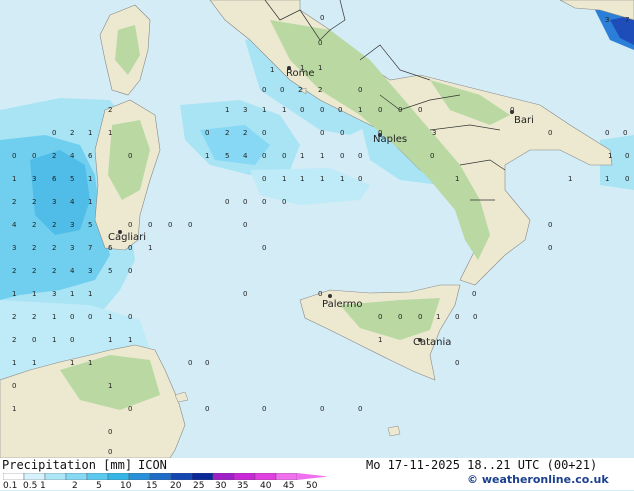 Image resolution: width=634 pixels, height=491 pixels. Describe the element at coordinates (342, 304) in the screenshot. I see `city-label-palermo: Palermo` at that location.